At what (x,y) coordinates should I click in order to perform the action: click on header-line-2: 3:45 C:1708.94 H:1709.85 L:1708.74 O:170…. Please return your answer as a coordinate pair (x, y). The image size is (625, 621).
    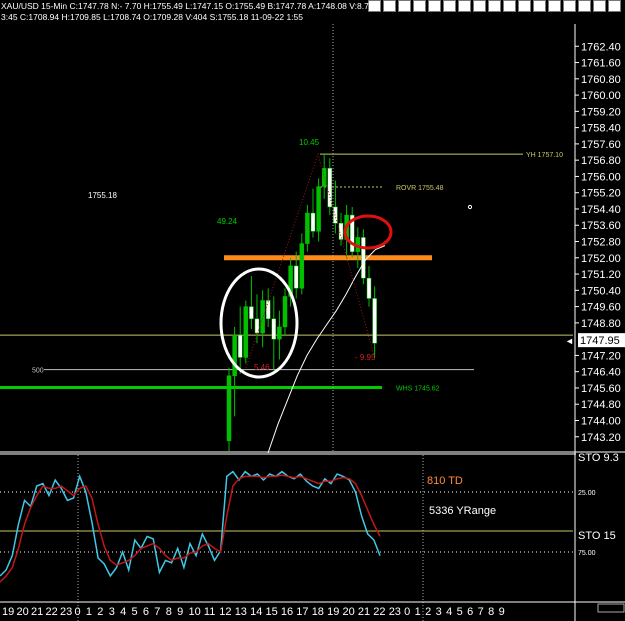
    Looking at the image, I should click on (152, 17).